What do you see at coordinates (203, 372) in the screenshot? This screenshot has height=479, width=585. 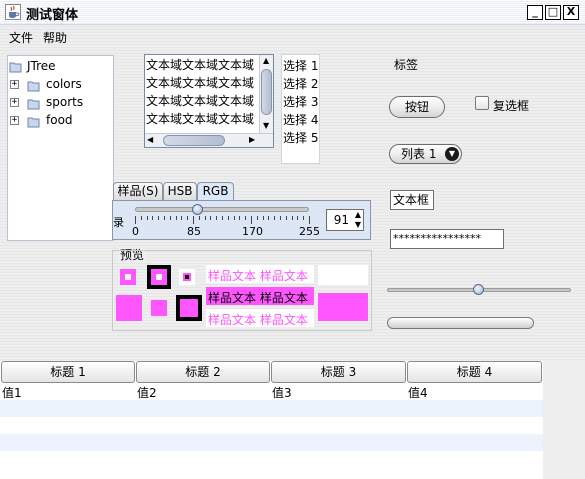 I see `table-header: 标题 2` at bounding box center [203, 372].